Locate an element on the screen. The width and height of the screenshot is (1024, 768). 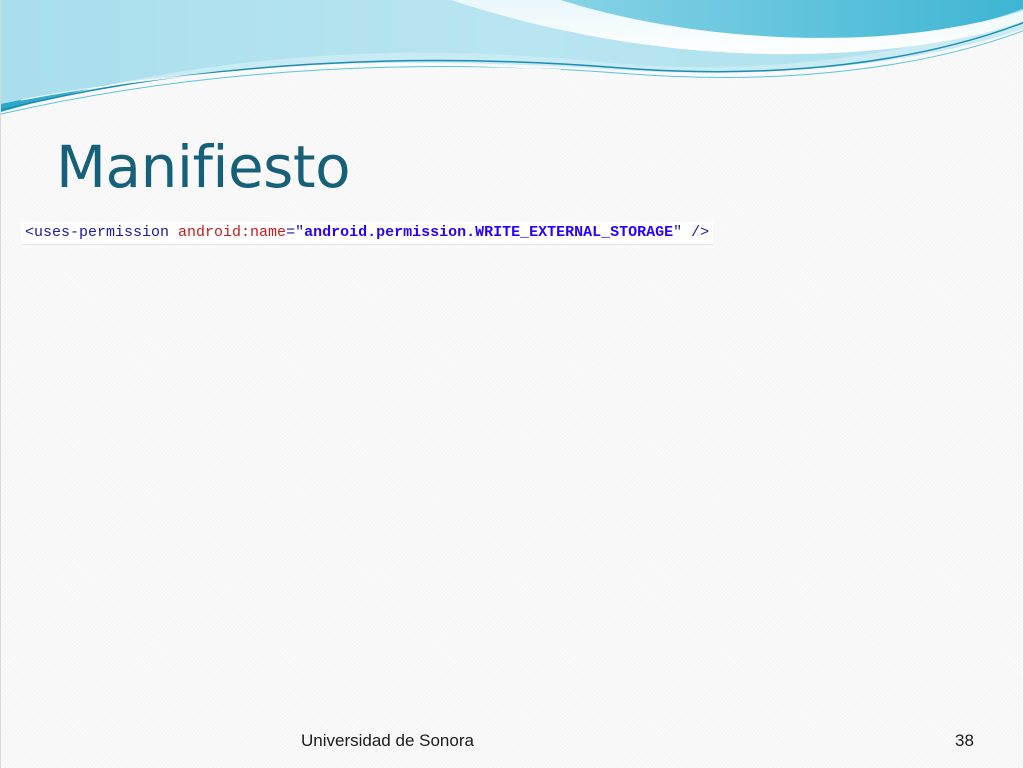
code-equals: =" is located at coordinates (295, 232).